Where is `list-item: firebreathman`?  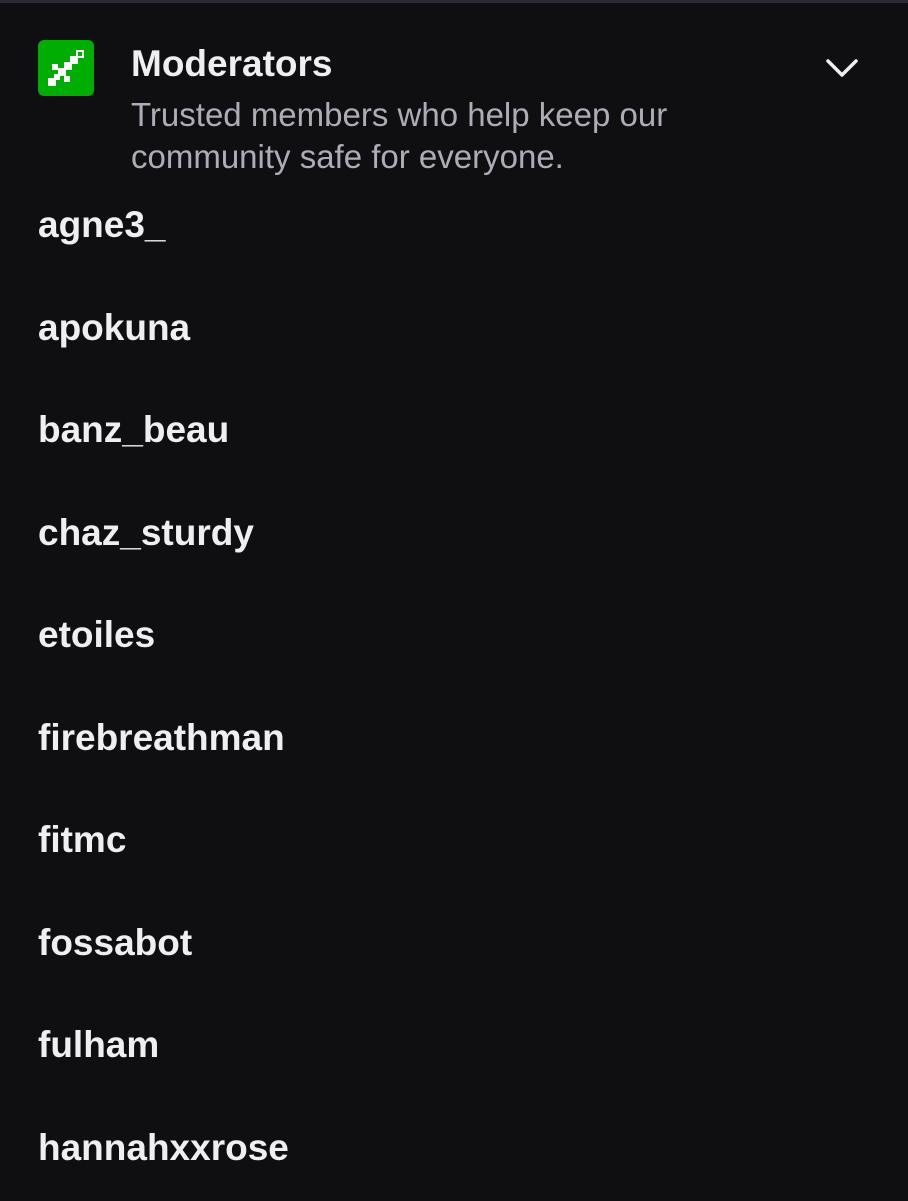
list-item: firebreathman is located at coordinates (454, 740).